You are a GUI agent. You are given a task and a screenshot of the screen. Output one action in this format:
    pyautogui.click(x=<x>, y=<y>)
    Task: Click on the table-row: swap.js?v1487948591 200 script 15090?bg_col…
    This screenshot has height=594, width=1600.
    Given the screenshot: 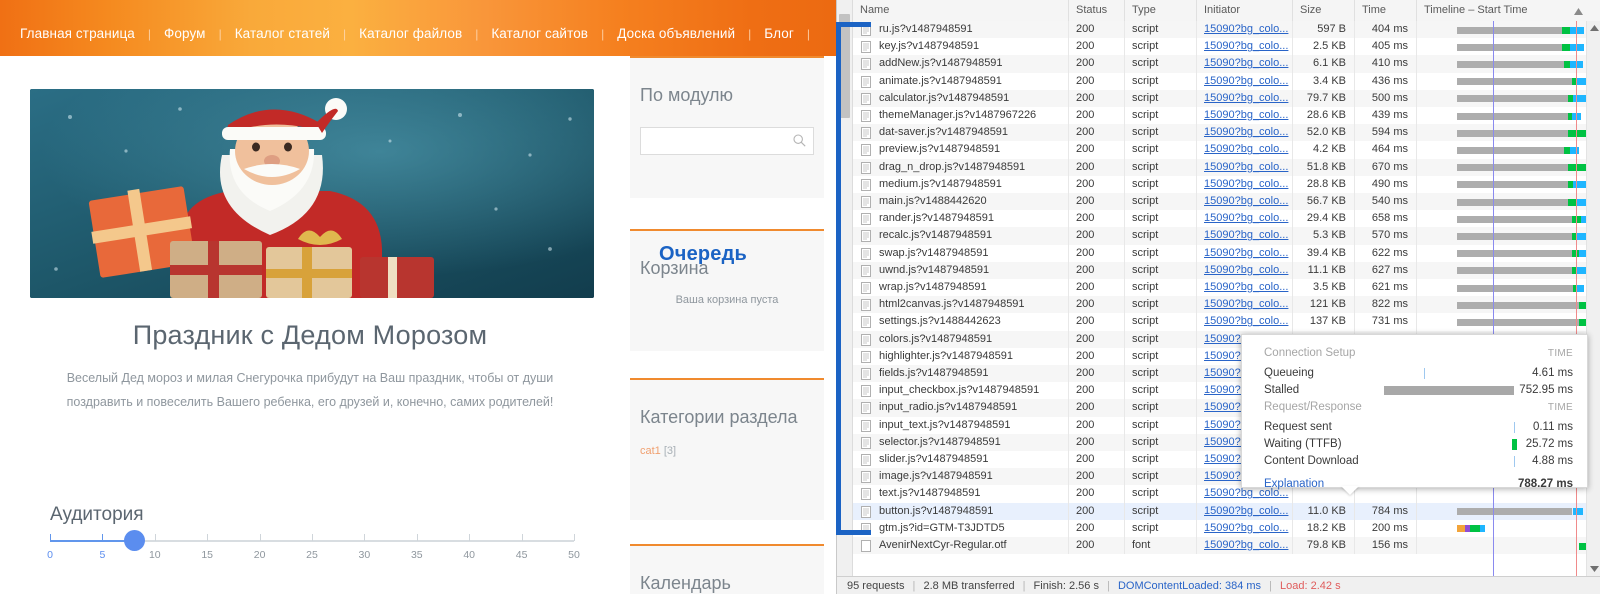 What is the action you would take?
    pyautogui.click(x=1226, y=253)
    